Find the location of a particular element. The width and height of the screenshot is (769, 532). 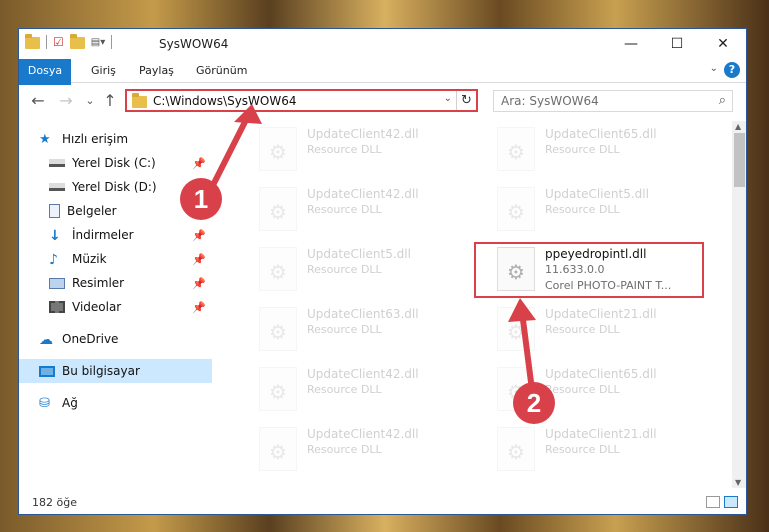

up-button: ↑ is located at coordinates (110, 100).